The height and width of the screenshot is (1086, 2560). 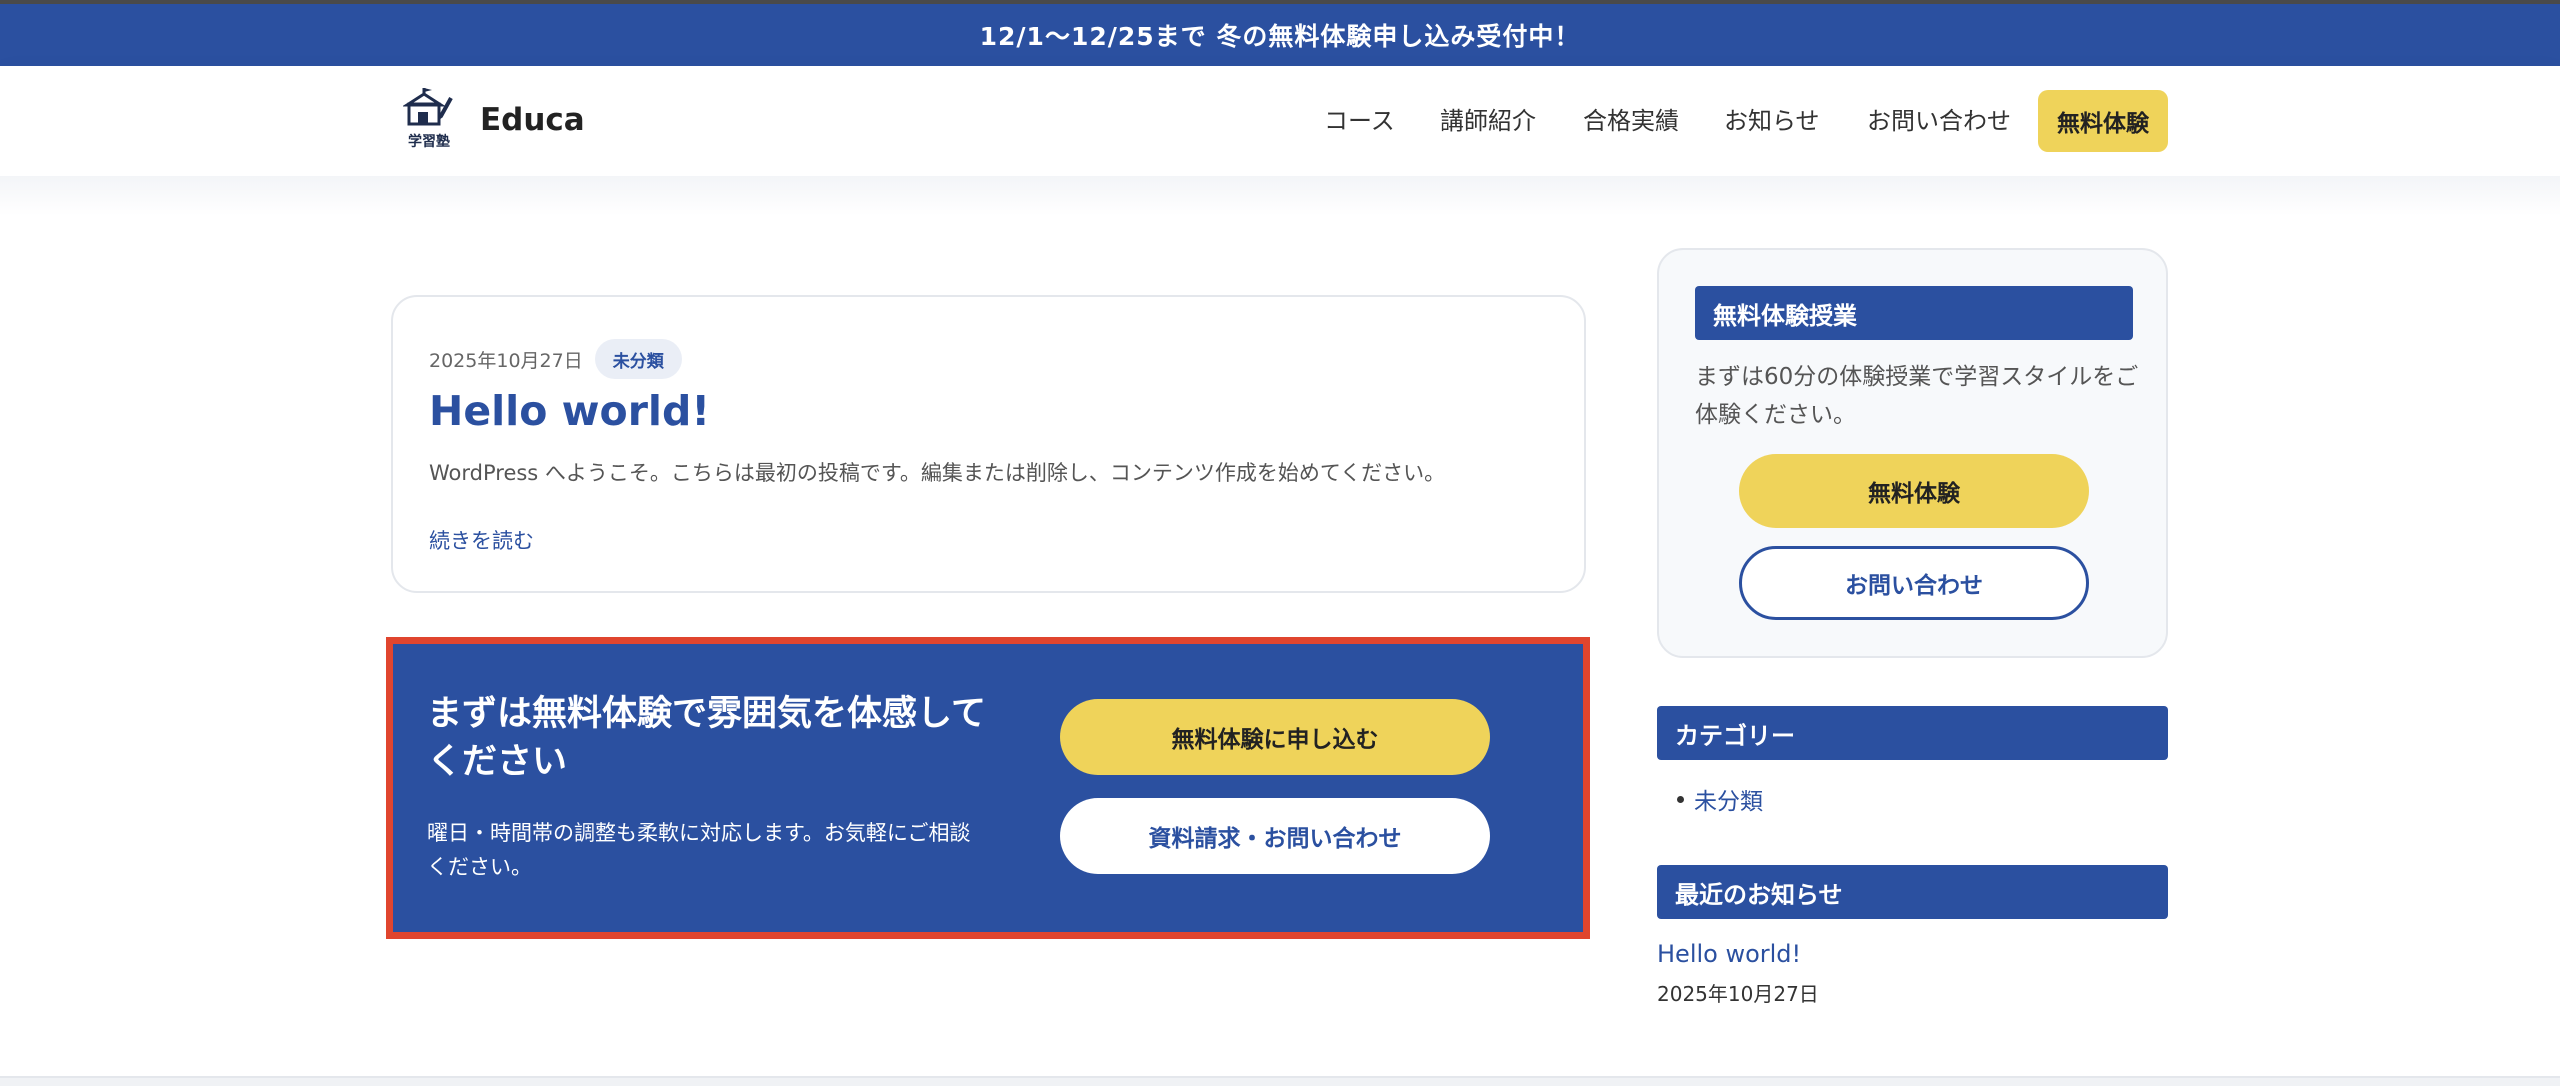 I want to click on announcement-text: 12/1〜12/25まで 冬の無料体験申し込み受付中！, so click(x=1280, y=36).